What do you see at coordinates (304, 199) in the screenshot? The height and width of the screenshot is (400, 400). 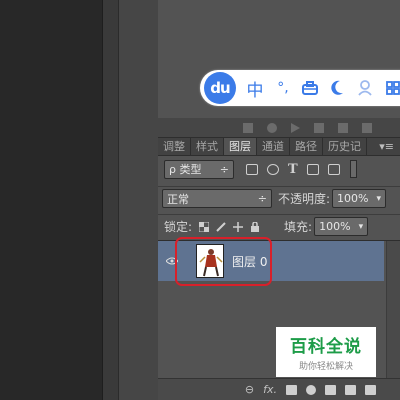 I see `opacity-label: 不透明度:` at bounding box center [304, 199].